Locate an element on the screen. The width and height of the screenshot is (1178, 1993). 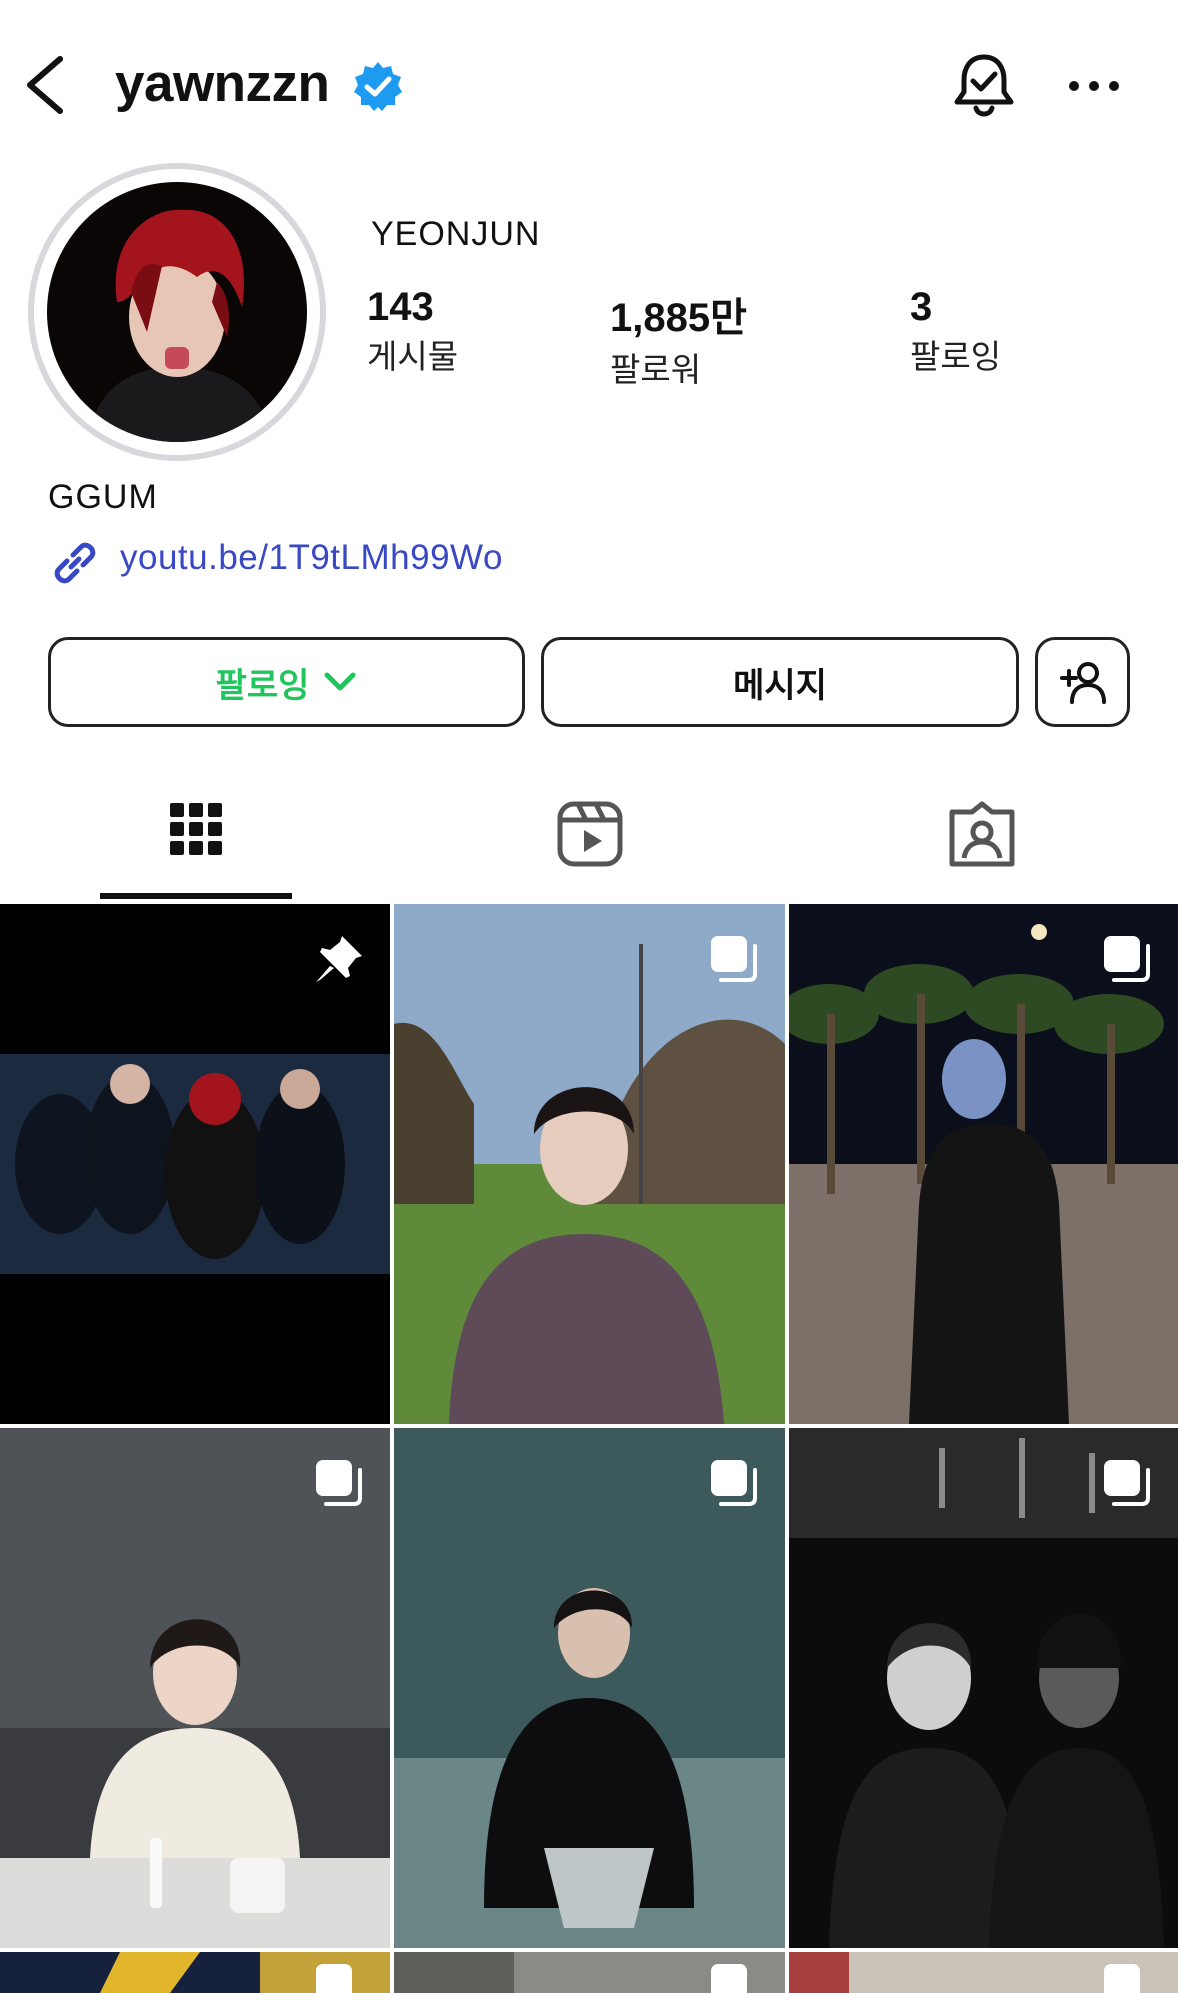
tagged-icon is located at coordinates (982, 834).